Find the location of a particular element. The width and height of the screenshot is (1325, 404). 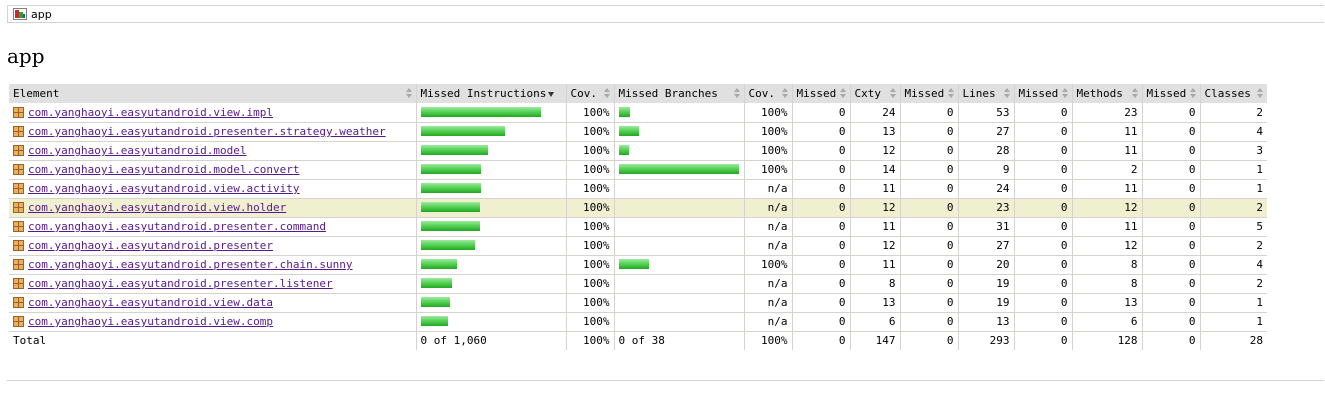

package-link: com.yanghaoyi.easyutandroid.view.data is located at coordinates (150, 302).